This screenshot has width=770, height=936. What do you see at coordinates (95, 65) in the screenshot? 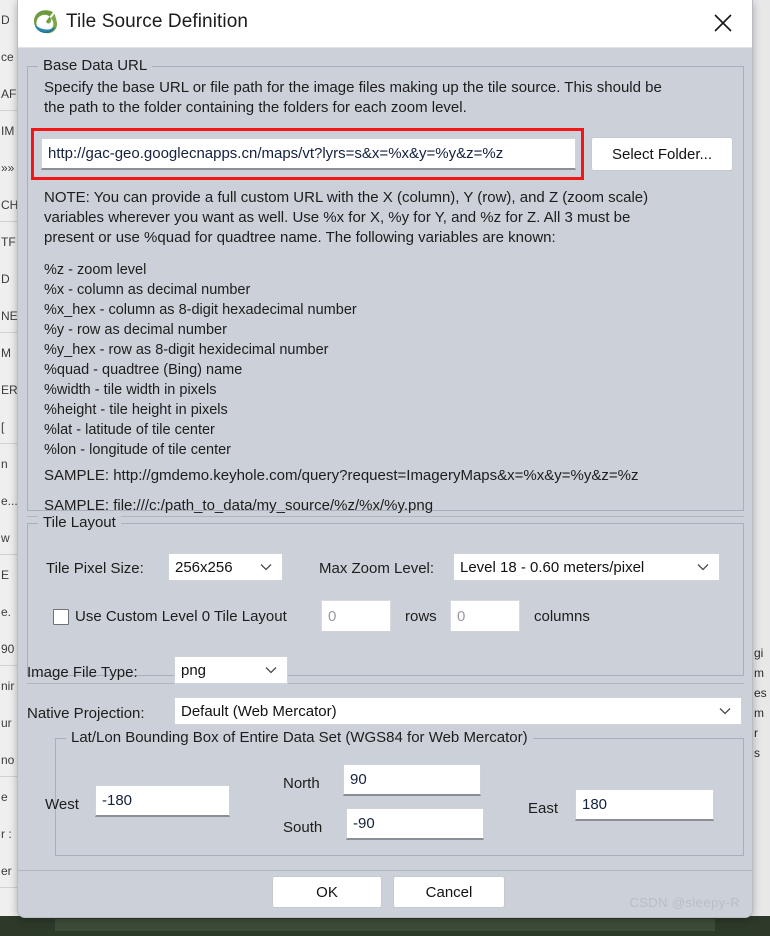
I see `base-data-url-group-label: Base Data URL` at bounding box center [95, 65].